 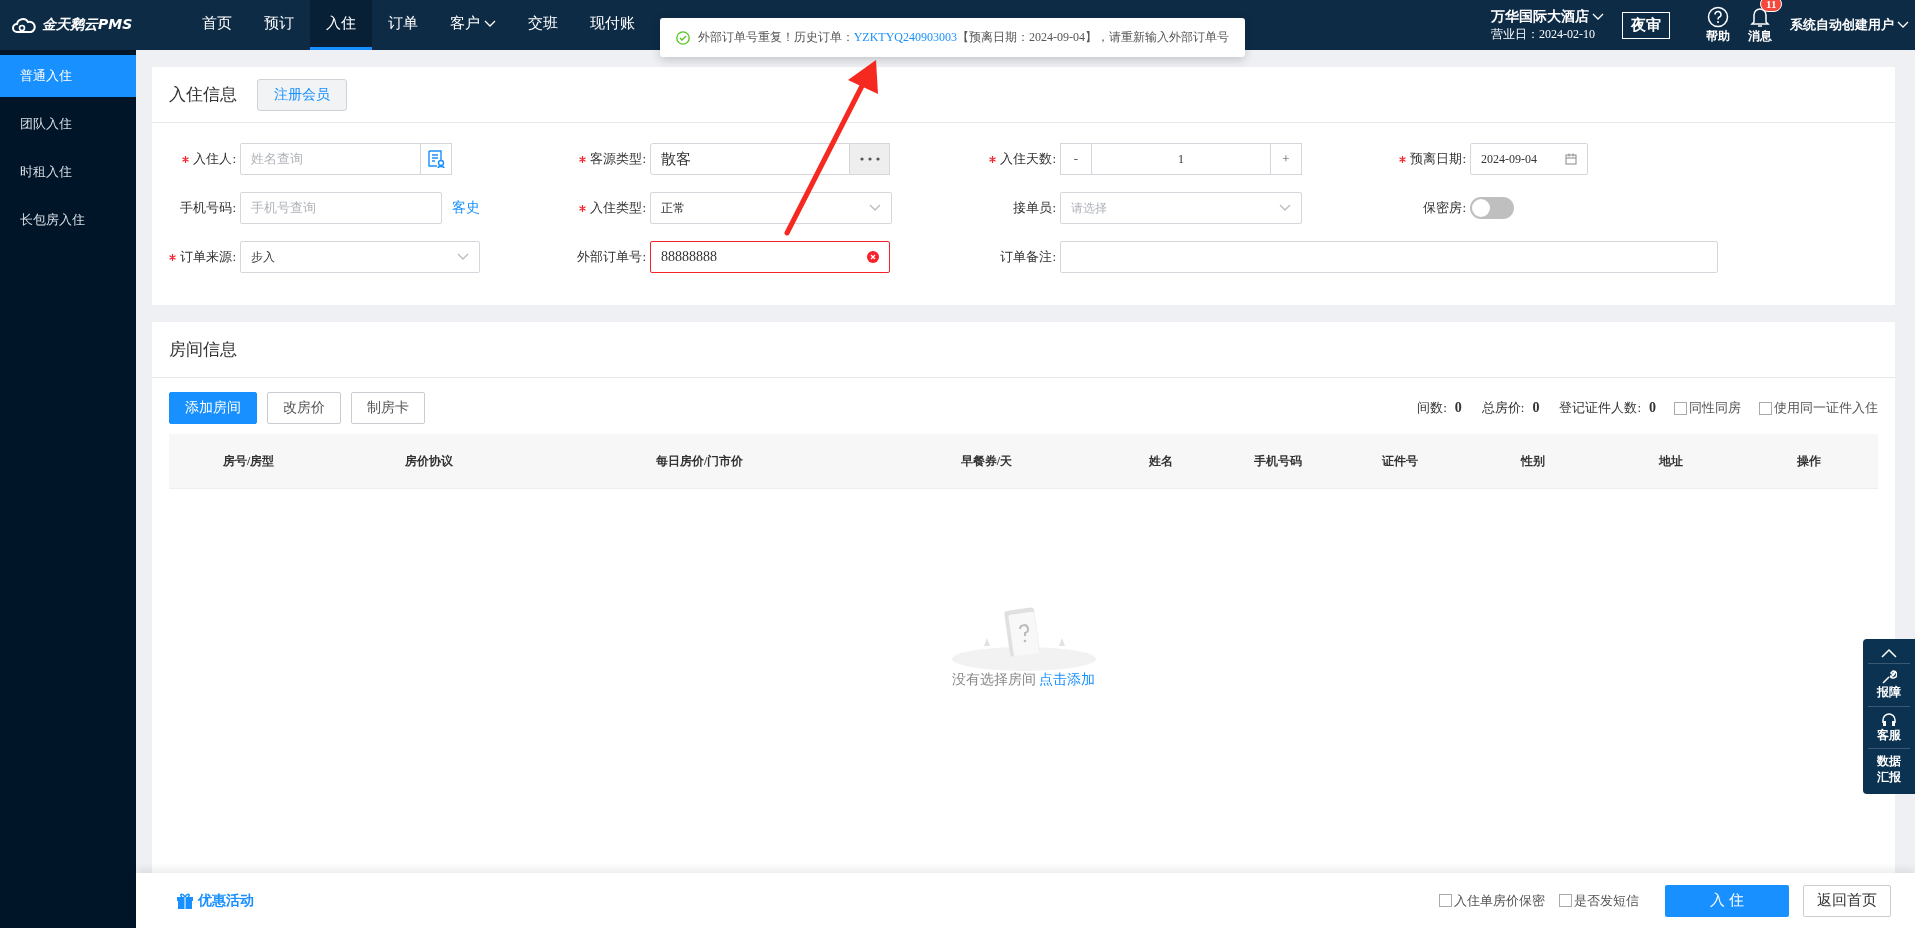 I want to click on column-header: 手机号码, so click(x=1278, y=461).